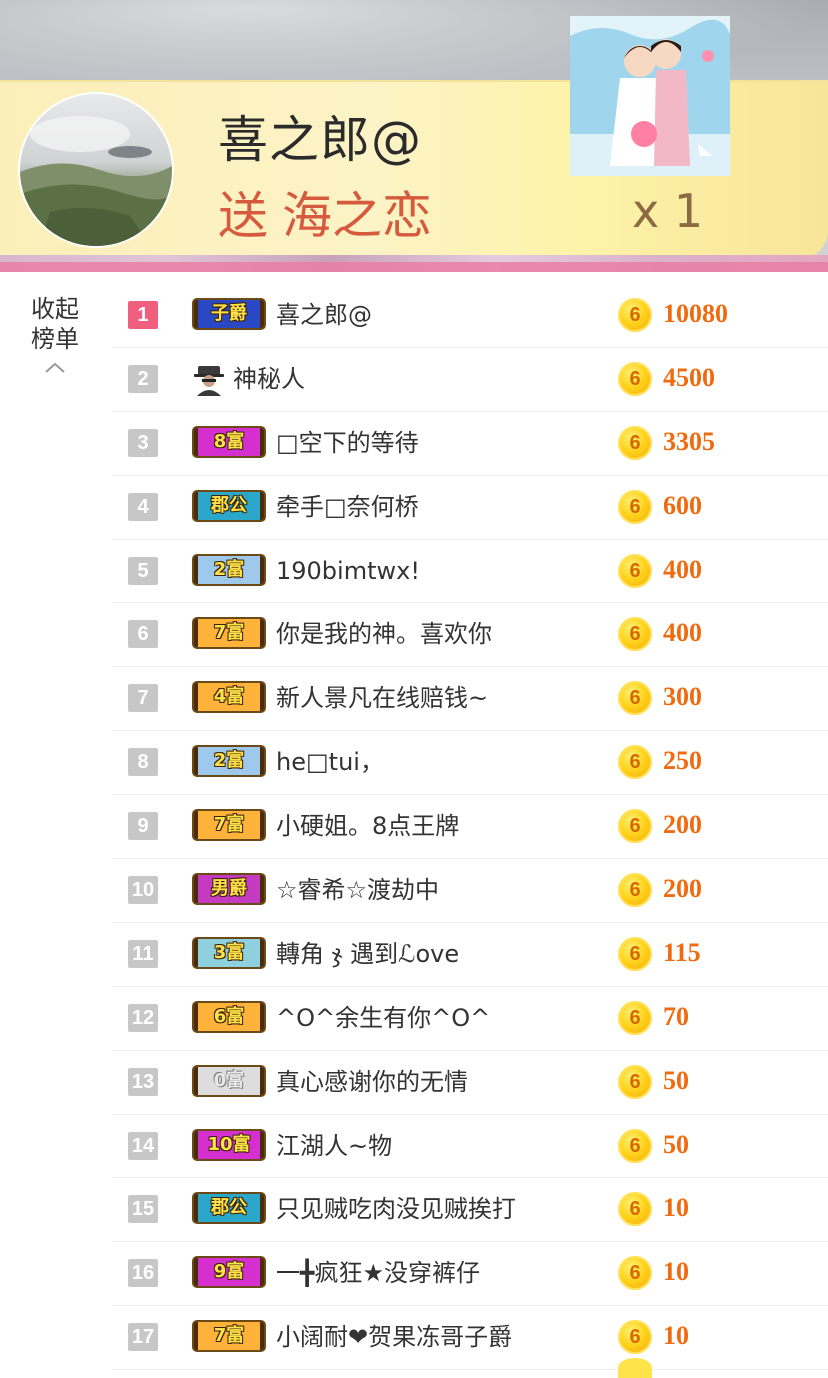 The height and width of the screenshot is (1378, 828). Describe the element at coordinates (695, 313) in the screenshot. I see `gift-amount: 10080` at that location.